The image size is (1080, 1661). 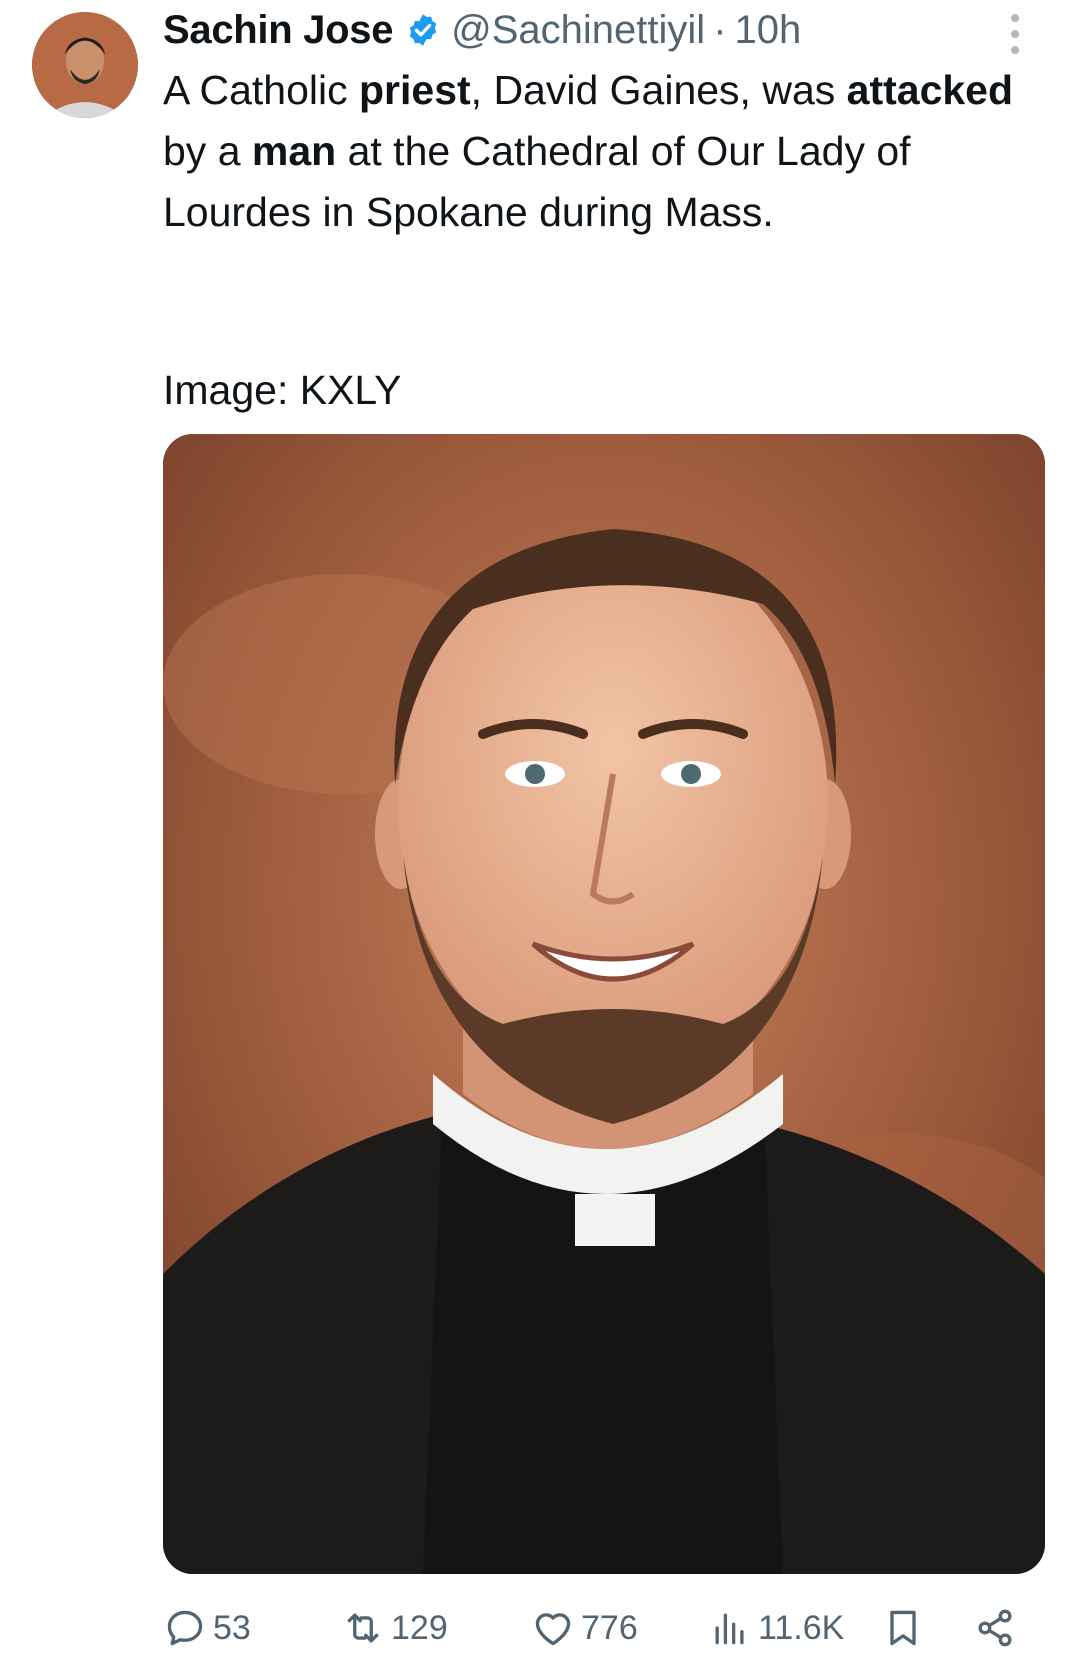 What do you see at coordinates (578, 30) in the screenshot?
I see `author-handle: @Sachinettiyil` at bounding box center [578, 30].